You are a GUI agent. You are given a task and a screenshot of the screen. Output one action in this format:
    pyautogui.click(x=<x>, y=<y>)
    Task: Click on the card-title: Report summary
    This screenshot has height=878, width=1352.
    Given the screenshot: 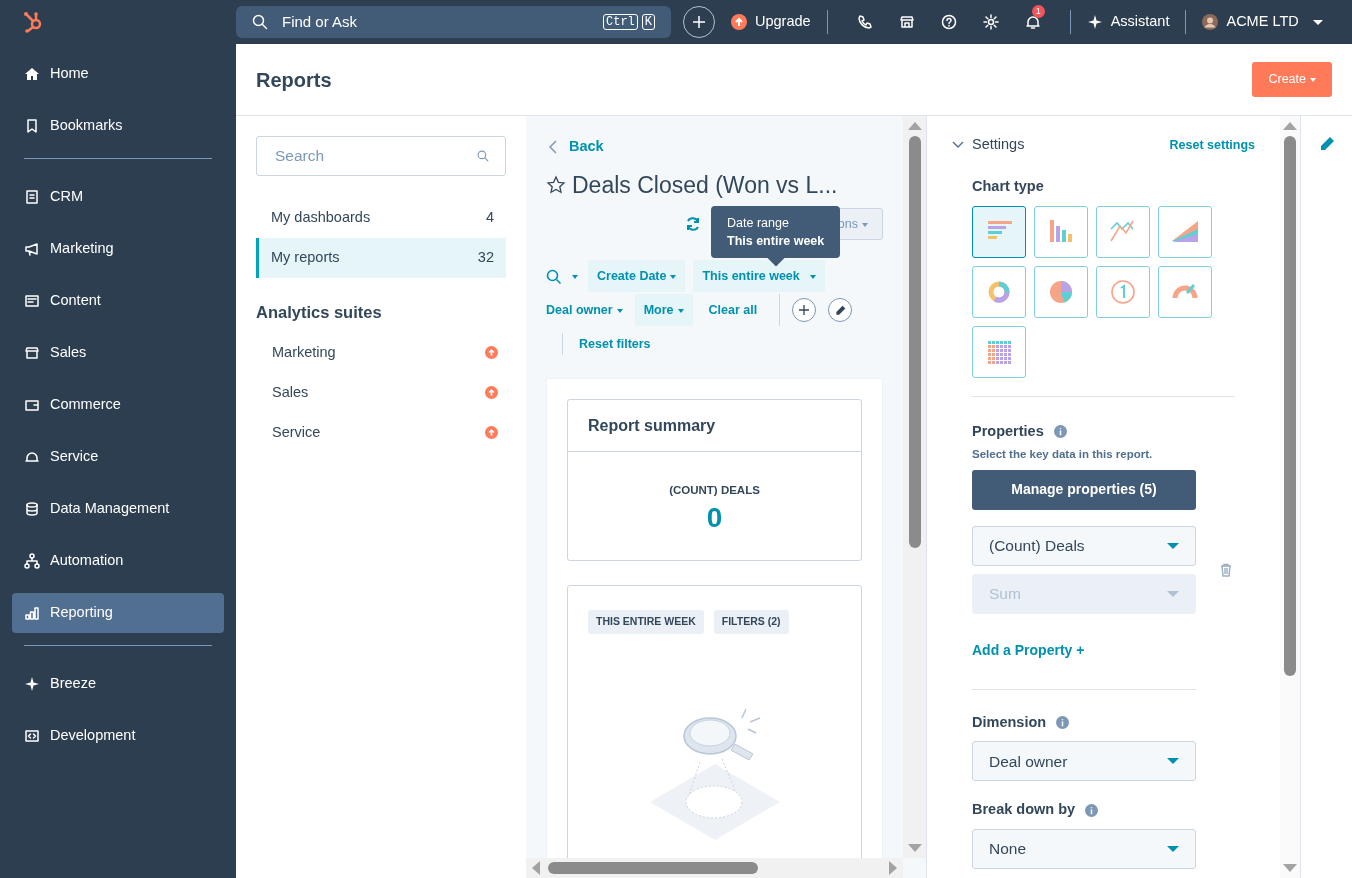 What is the action you would take?
    pyautogui.click(x=714, y=426)
    